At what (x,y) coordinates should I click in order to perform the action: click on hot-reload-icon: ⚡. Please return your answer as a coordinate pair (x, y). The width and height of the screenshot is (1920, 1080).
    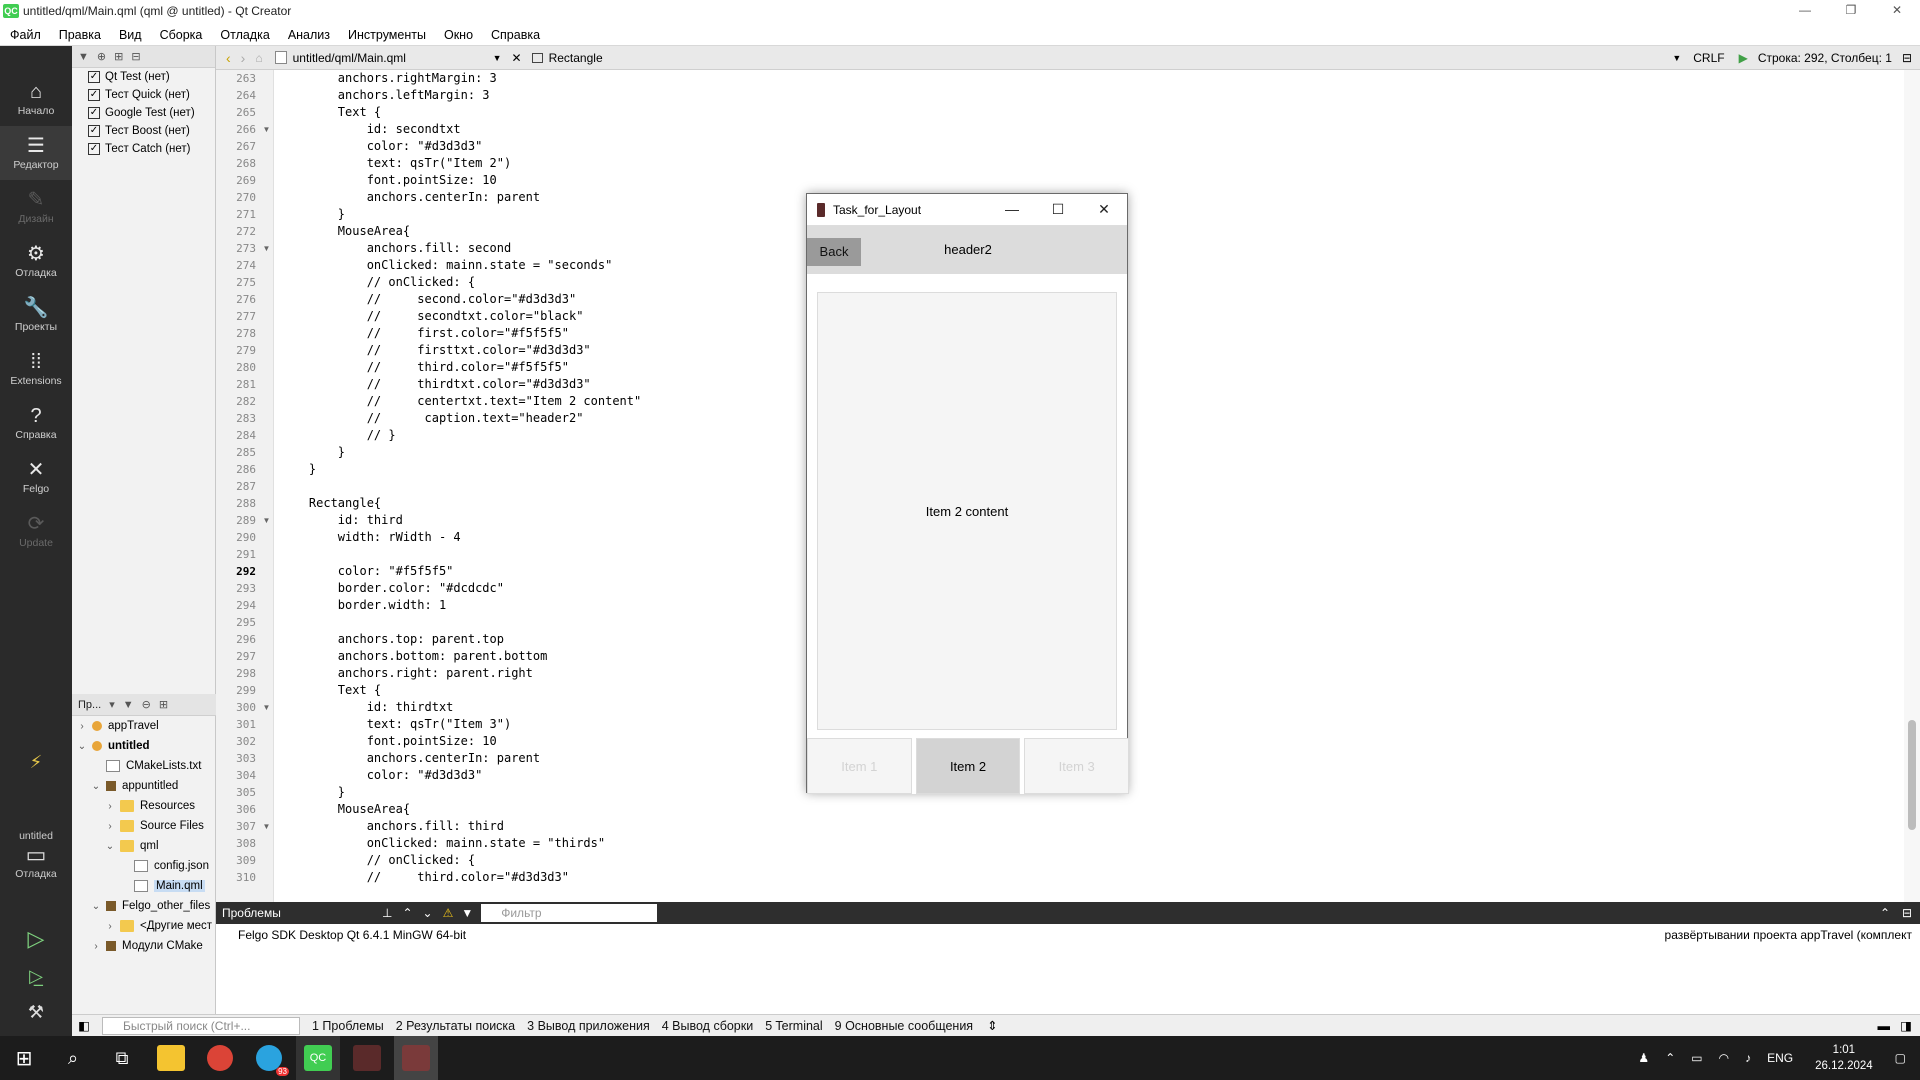
    Looking at the image, I should click on (36, 762).